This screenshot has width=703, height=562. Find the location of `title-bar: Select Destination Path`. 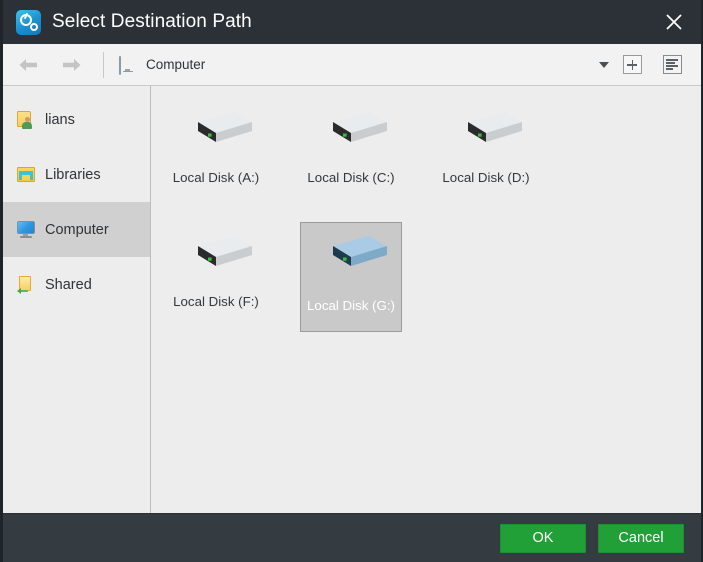

title-bar: Select Destination Path is located at coordinates (352, 22).